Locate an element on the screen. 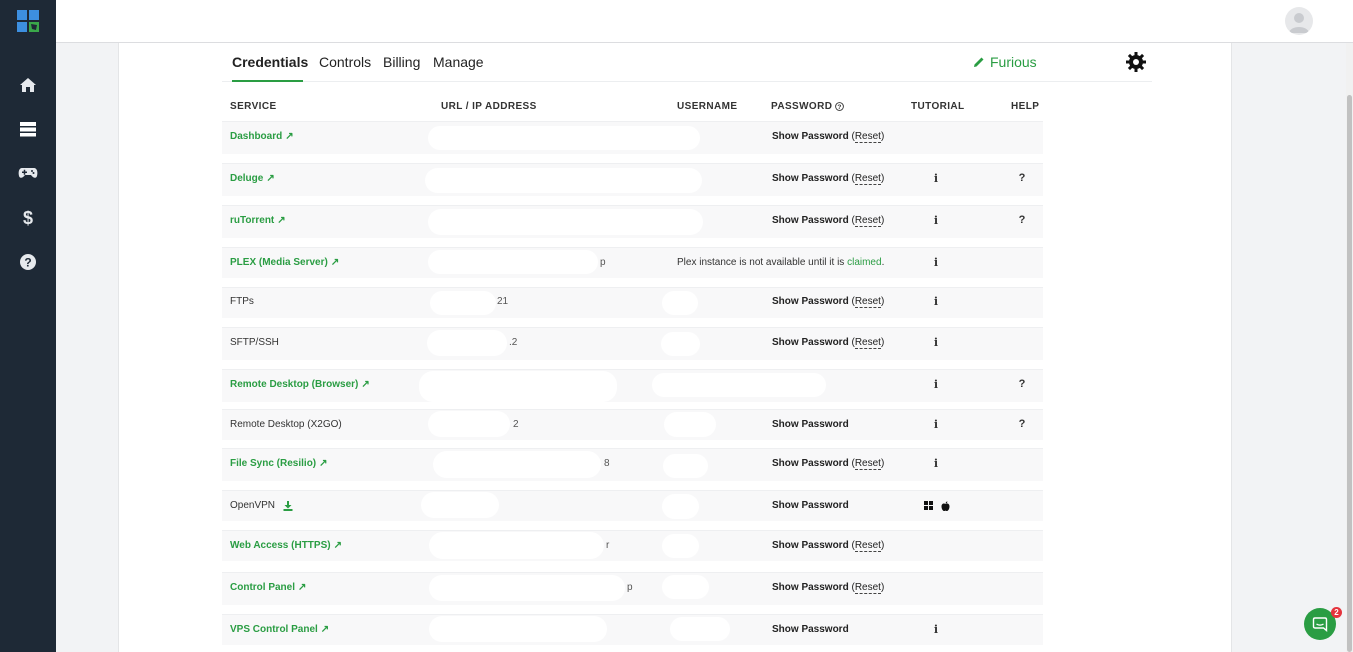 This screenshot has width=1353, height=652. tab-billing: Billing is located at coordinates (401, 62).